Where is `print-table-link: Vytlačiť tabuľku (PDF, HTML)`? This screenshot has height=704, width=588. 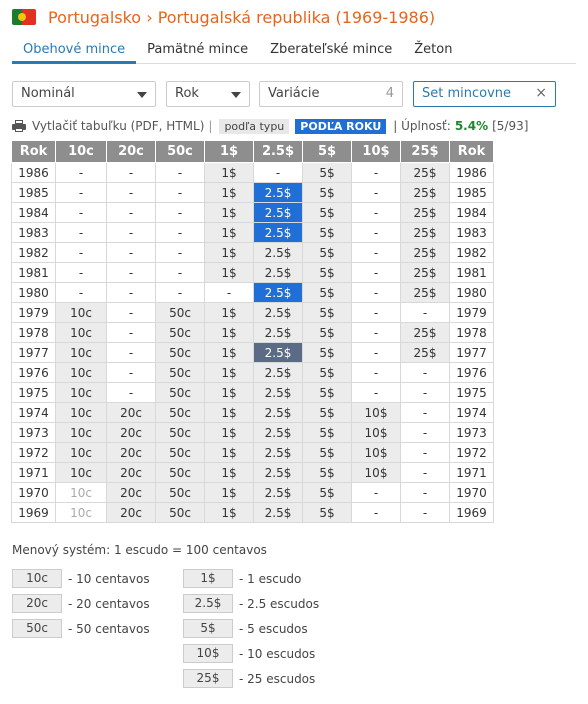 print-table-link: Vytlačiť tabuľku (PDF, HTML) is located at coordinates (118, 126).